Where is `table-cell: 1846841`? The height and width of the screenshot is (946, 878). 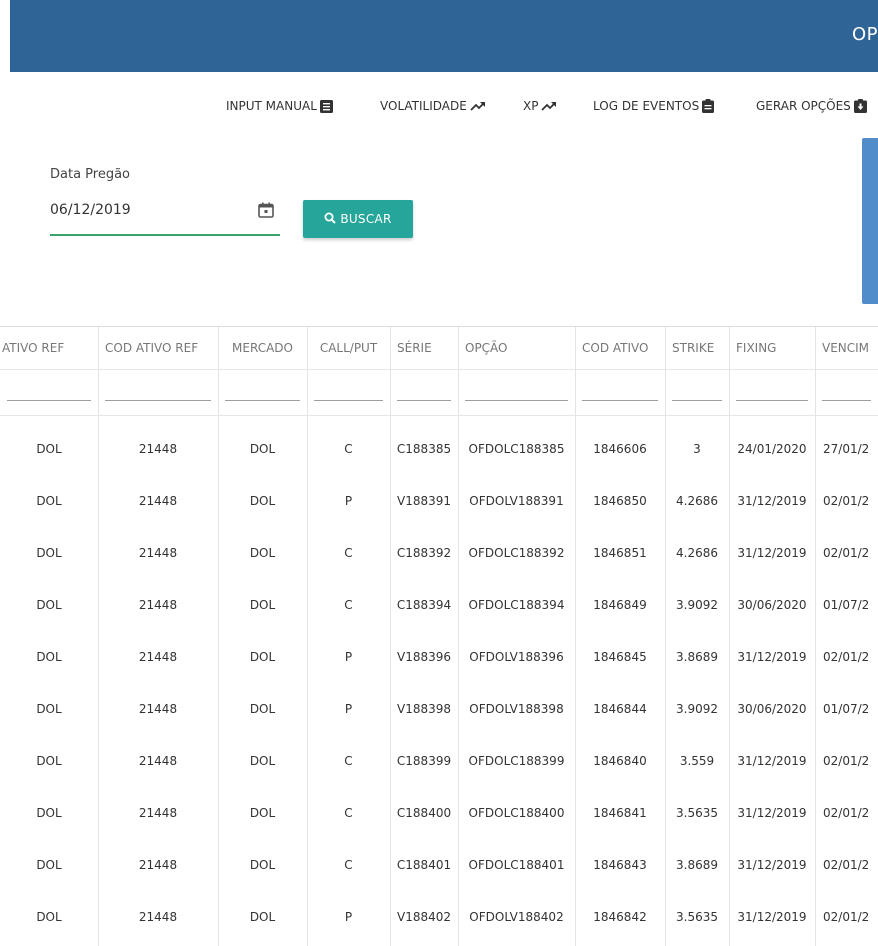 table-cell: 1846841 is located at coordinates (620, 813).